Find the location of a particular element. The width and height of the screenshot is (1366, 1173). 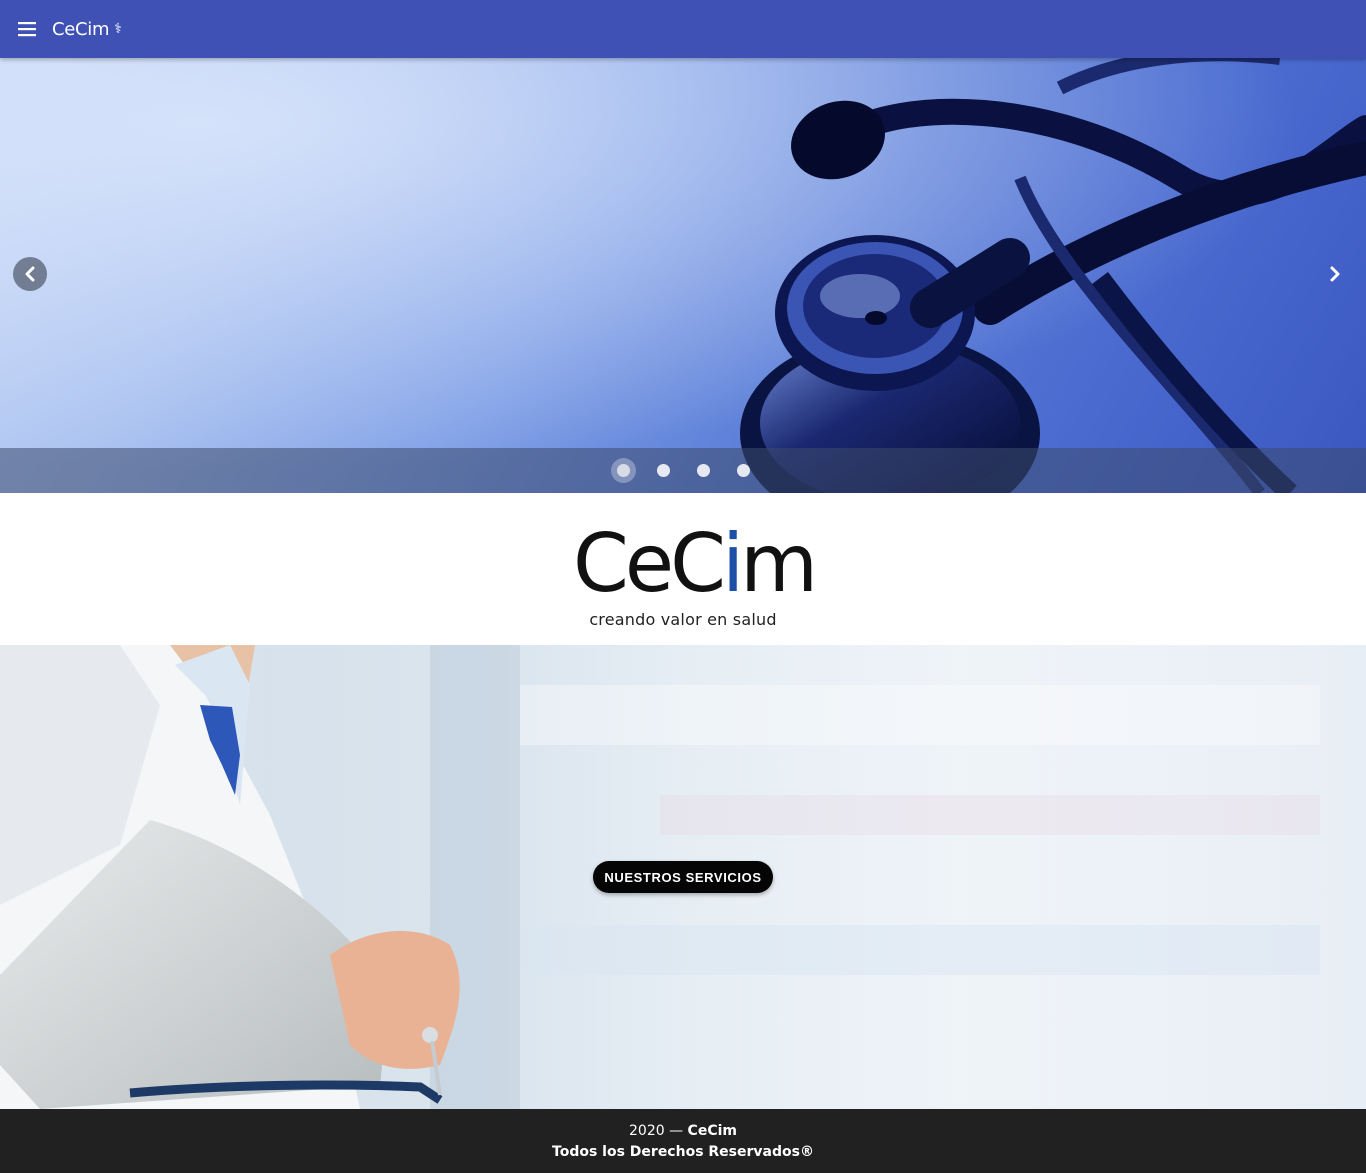

carousel-next-button is located at coordinates (1335, 274).